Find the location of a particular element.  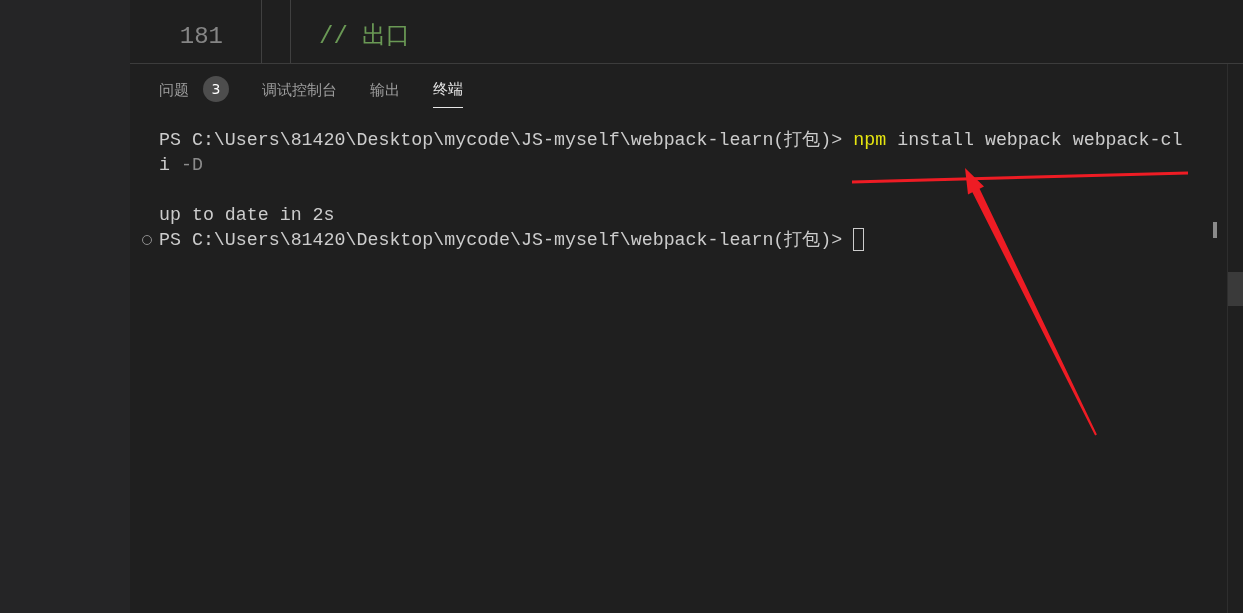

overview-ruler-mark is located at coordinates (1215, 230).